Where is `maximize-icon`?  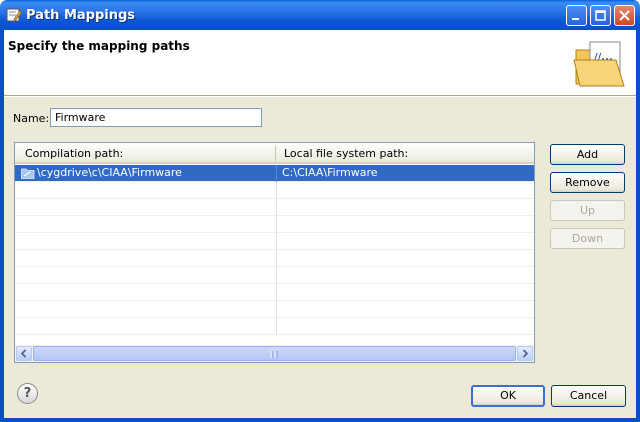 maximize-icon is located at coordinates (600, 15).